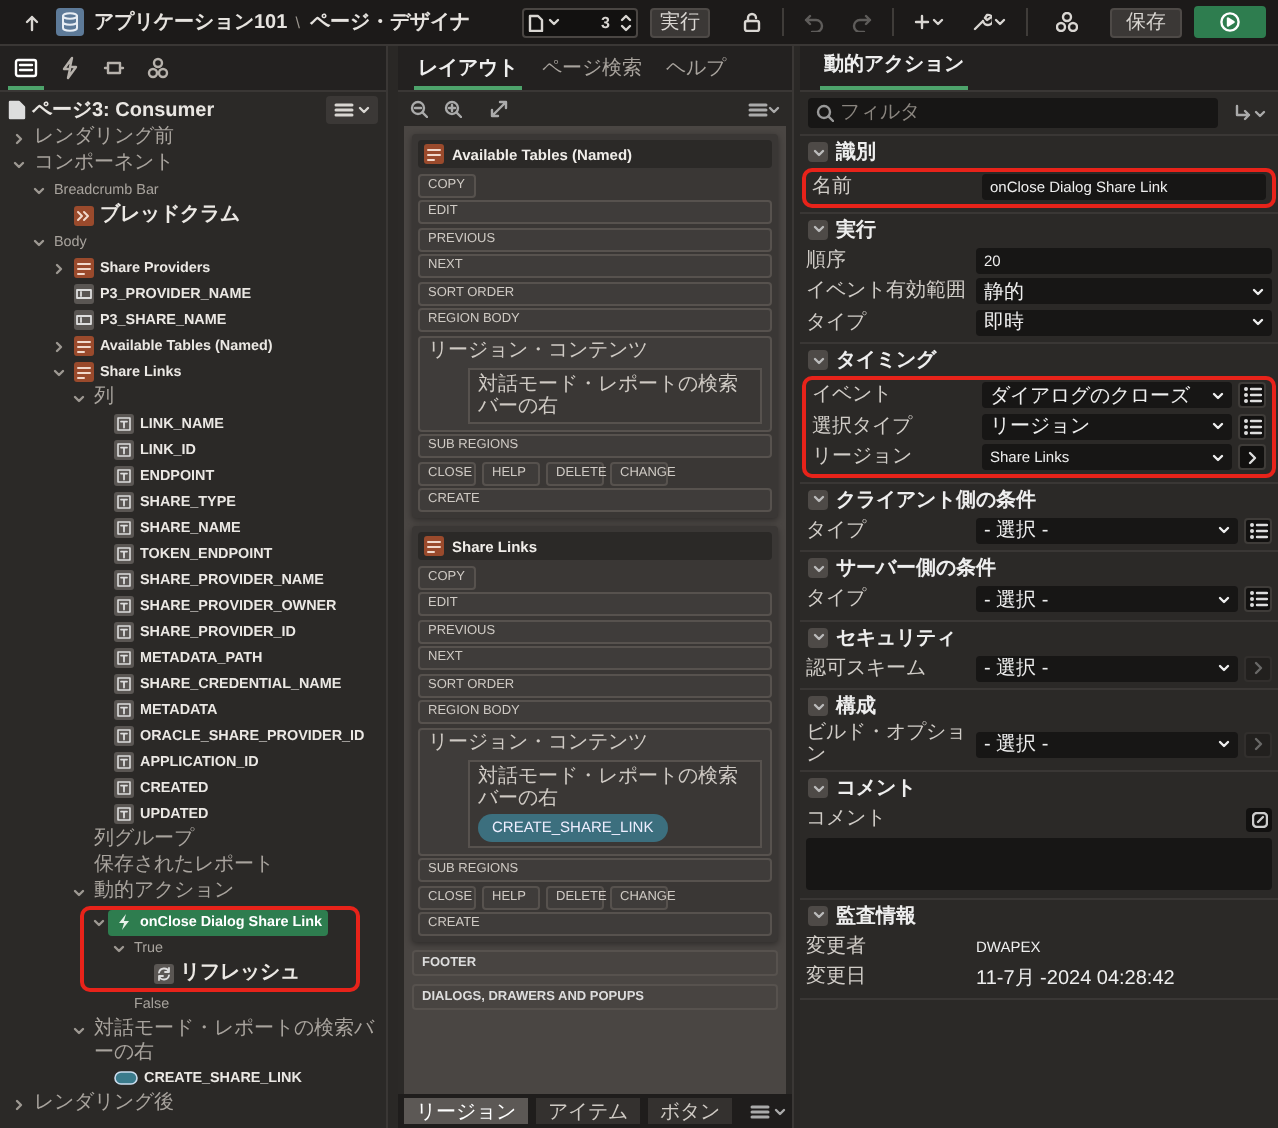  What do you see at coordinates (237, 1042) in the screenshot?
I see `tree-node: 対話モード・レポートの検索バーの右` at bounding box center [237, 1042].